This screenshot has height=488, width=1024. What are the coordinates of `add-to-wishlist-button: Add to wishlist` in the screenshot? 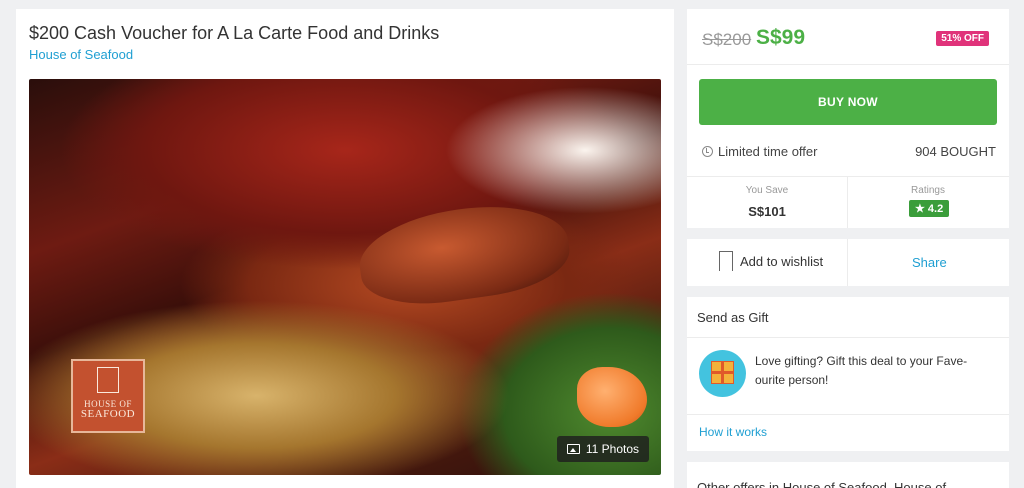 It's located at (771, 261).